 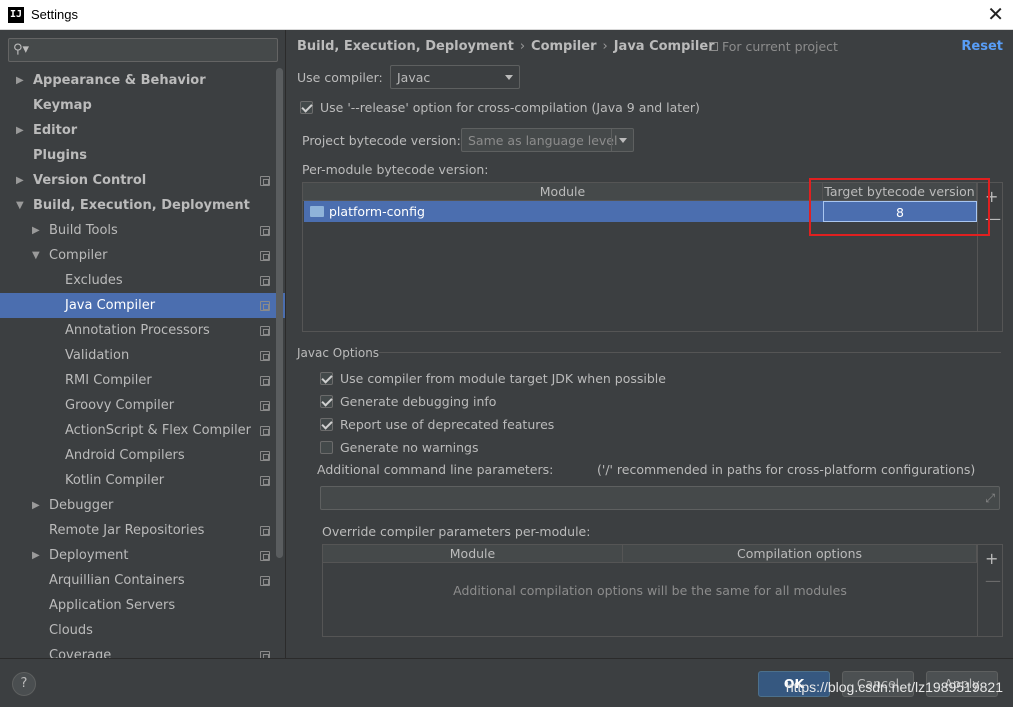 I want to click on sidebar-item: Android Compilers, so click(x=142, y=455).